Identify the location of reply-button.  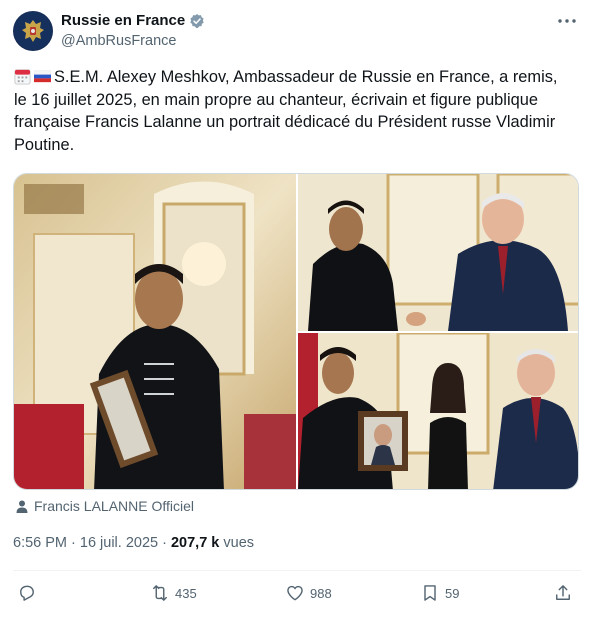
(29, 593).